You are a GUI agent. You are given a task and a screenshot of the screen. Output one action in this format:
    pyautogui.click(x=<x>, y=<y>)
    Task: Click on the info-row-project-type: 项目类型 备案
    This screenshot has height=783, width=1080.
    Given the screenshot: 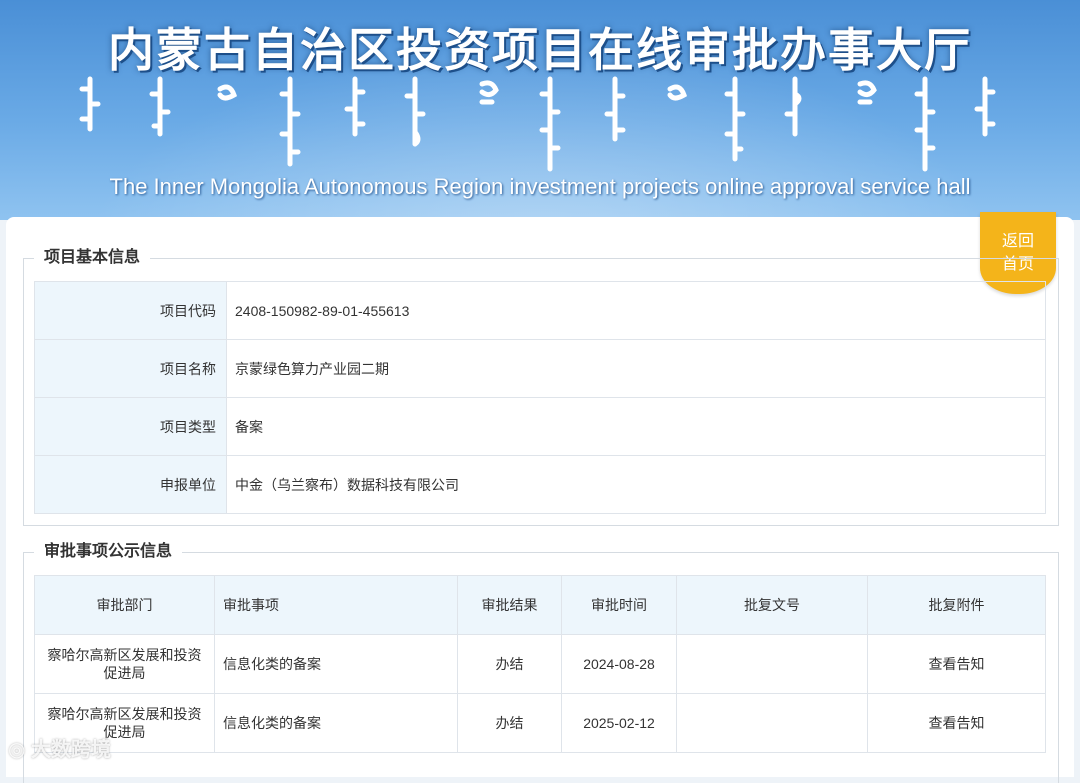 What is the action you would take?
    pyautogui.click(x=540, y=426)
    